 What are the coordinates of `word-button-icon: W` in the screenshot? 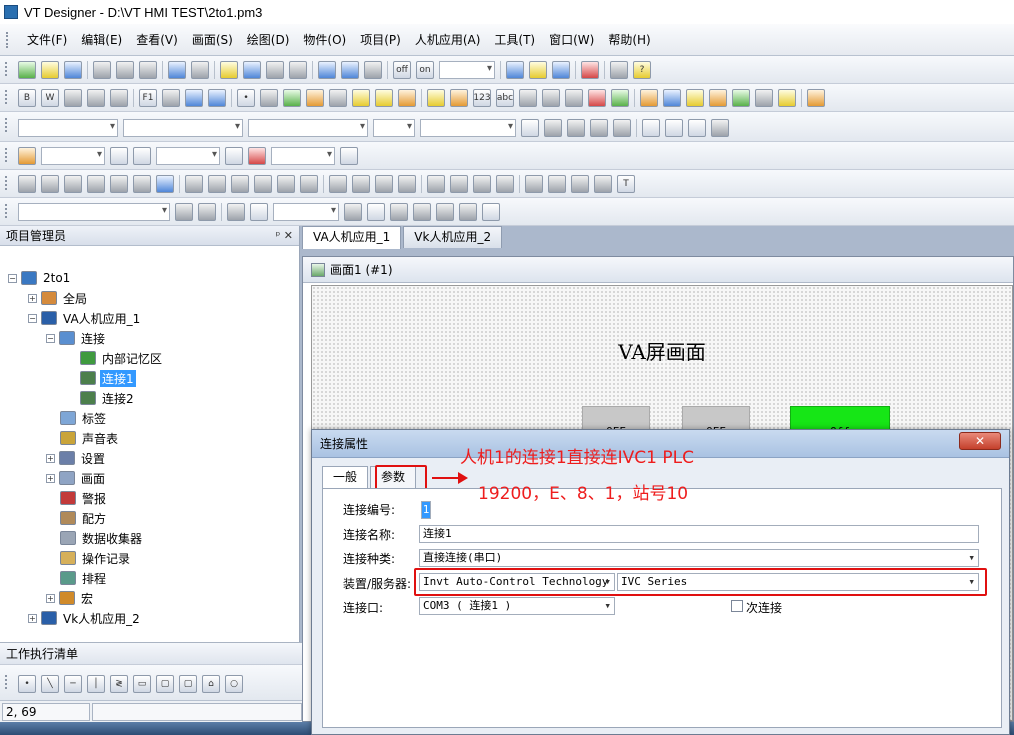 It's located at (50, 98).